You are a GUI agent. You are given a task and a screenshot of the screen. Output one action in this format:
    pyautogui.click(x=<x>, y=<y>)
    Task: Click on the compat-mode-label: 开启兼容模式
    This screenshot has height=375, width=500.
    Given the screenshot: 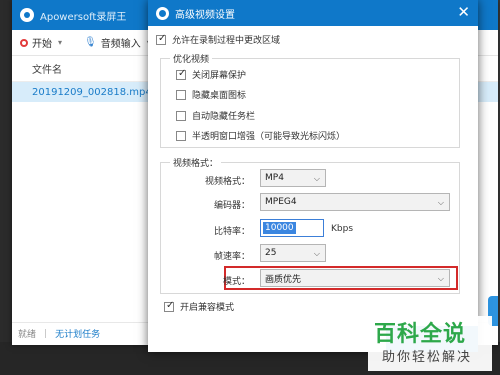 What is the action you would take?
    pyautogui.click(x=207, y=308)
    